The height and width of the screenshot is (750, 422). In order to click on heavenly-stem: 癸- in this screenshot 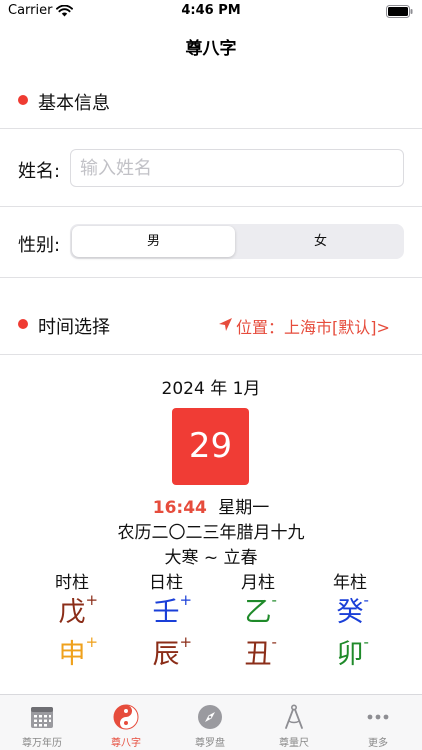, I will do `click(350, 612)`.